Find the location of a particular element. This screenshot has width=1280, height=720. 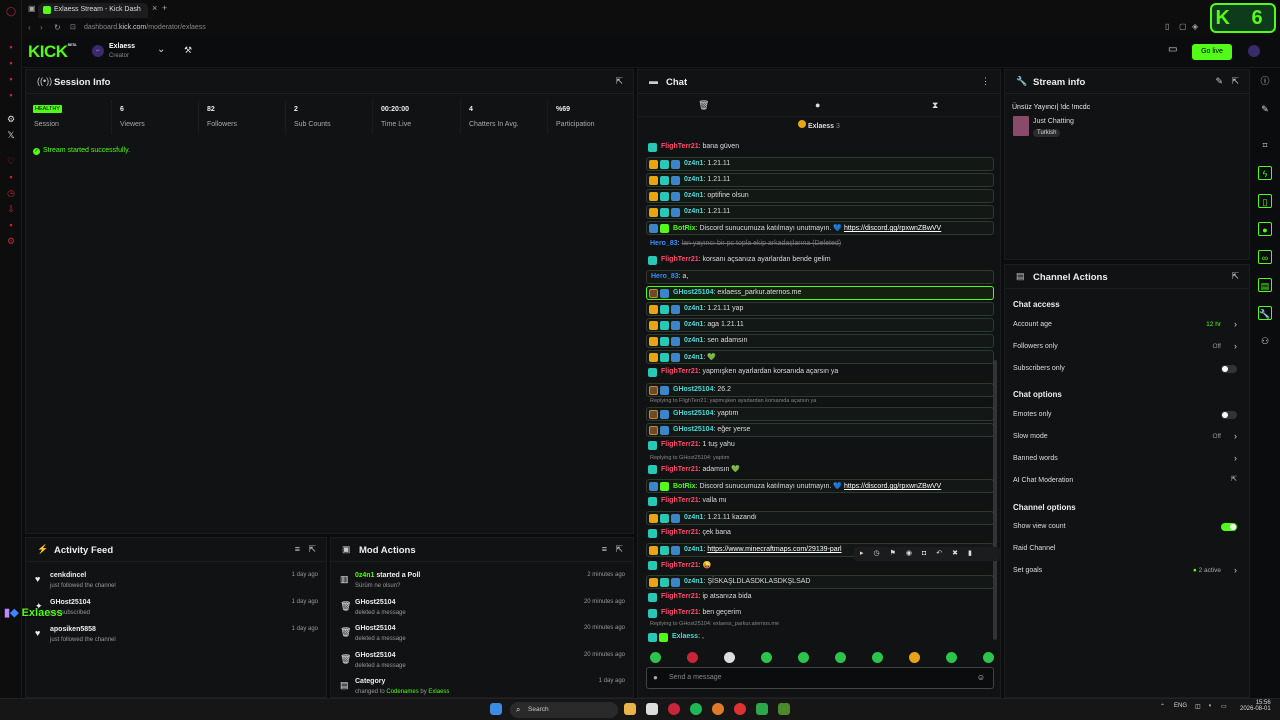

list-icon: ▤ is located at coordinates (1265, 285).